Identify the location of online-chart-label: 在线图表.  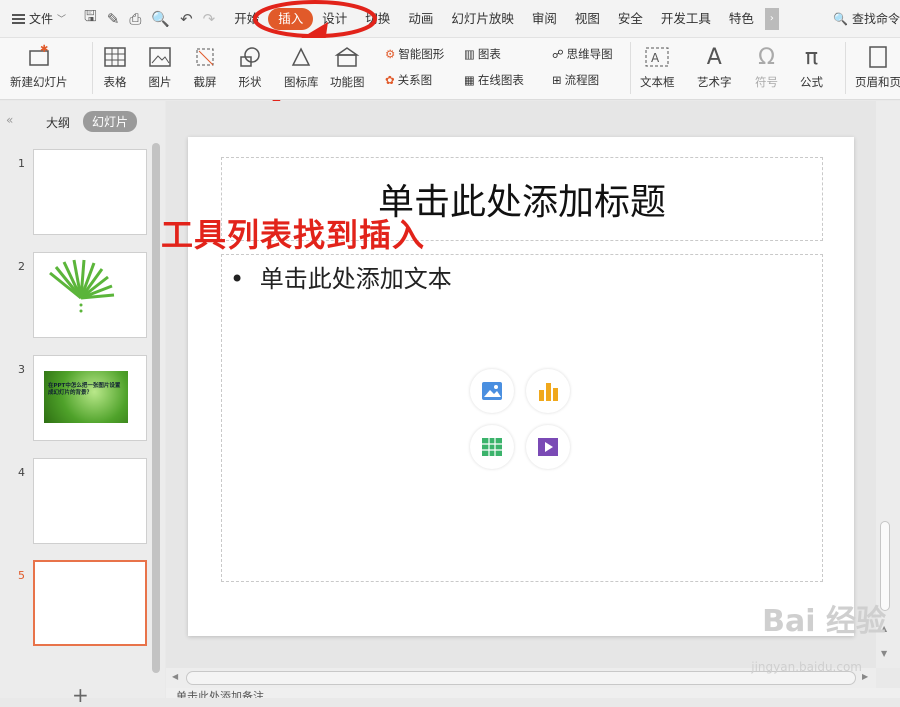
(500, 80).